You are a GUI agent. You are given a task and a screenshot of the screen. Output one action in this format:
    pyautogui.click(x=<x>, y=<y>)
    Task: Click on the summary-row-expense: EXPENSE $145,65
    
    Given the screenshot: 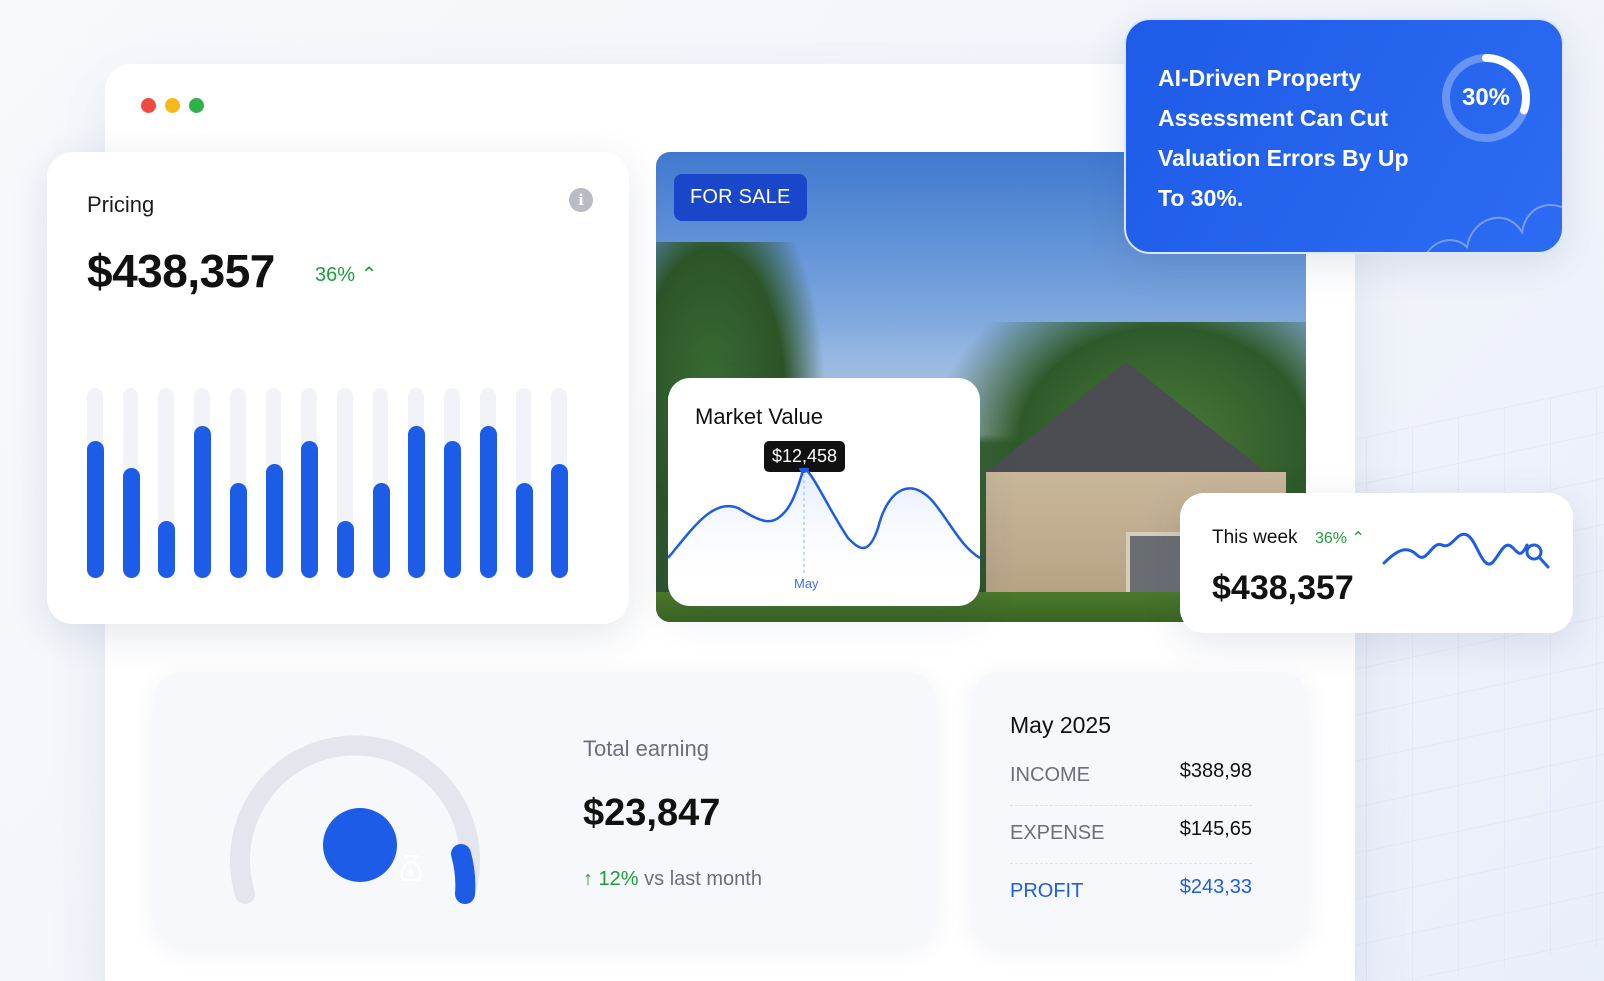 What is the action you would take?
    pyautogui.click(x=1131, y=835)
    